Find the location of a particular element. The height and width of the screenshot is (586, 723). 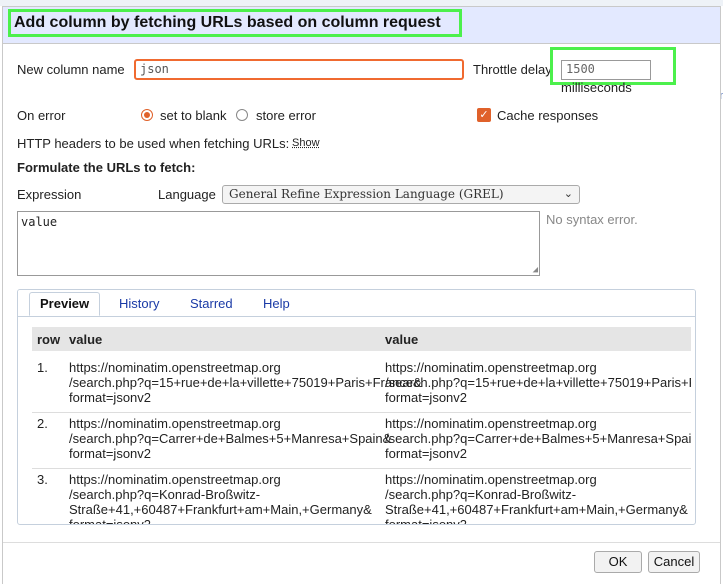

row-number: 1. is located at coordinates (42, 367).